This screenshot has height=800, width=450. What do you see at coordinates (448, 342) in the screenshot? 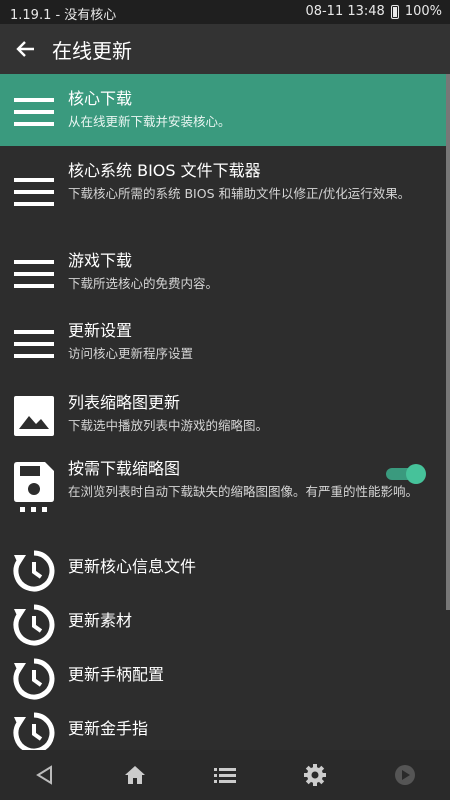
I see `scrollbar` at bounding box center [448, 342].